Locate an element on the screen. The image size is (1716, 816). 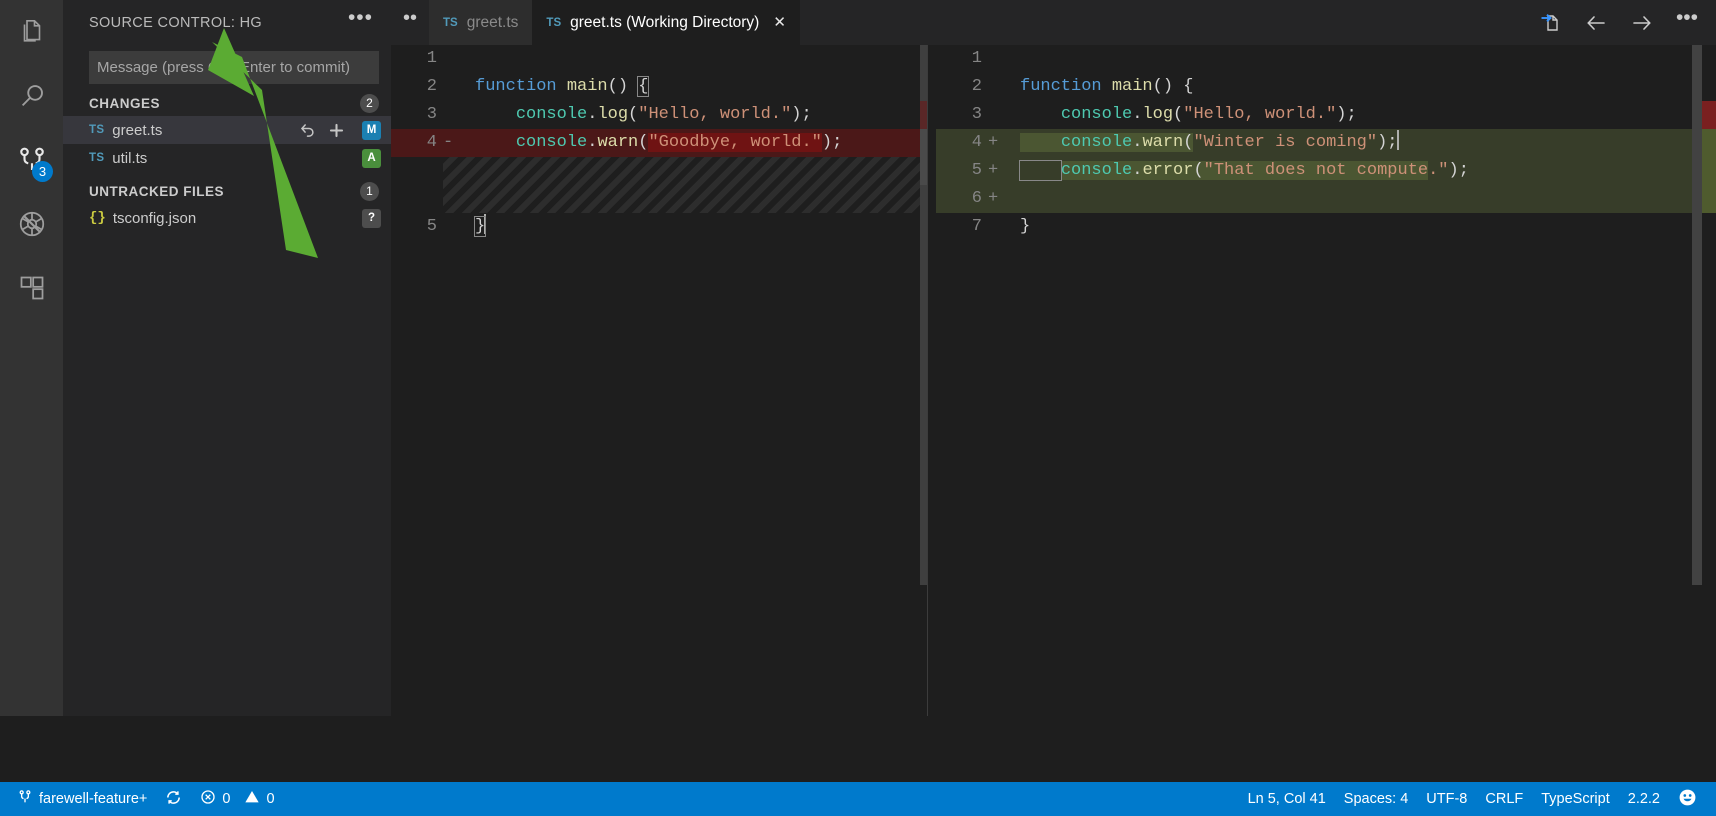
sidebar-more-actions-icon: ••• is located at coordinates (360, 20).